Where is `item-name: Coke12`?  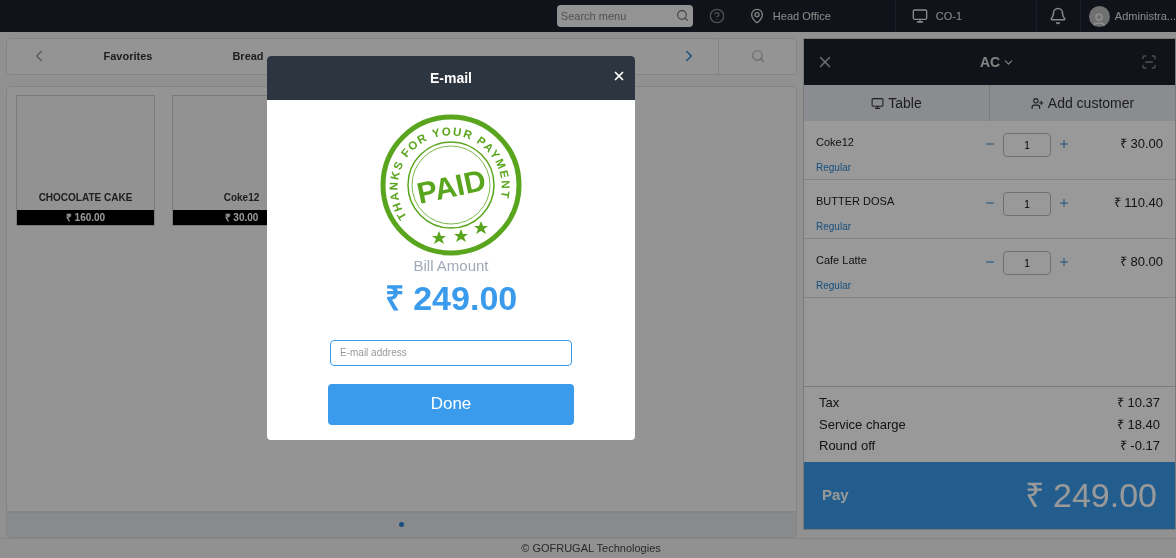
item-name: Coke12 is located at coordinates (835, 142).